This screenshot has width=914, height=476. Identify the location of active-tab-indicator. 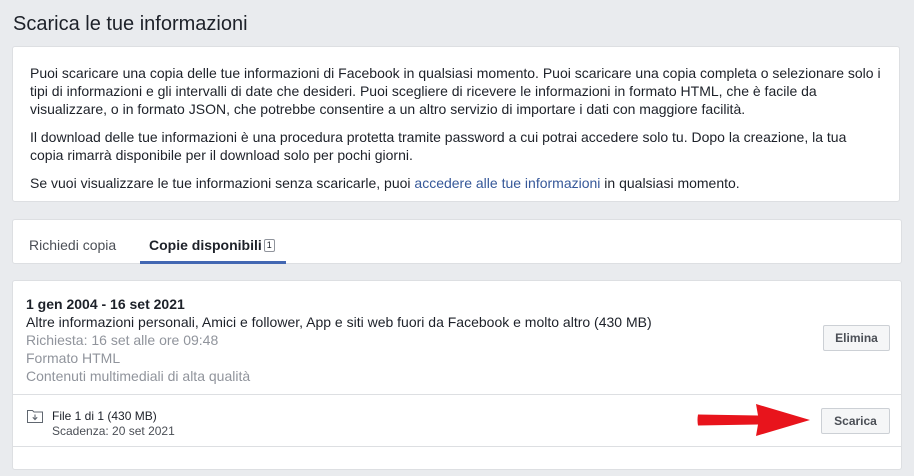
(213, 262).